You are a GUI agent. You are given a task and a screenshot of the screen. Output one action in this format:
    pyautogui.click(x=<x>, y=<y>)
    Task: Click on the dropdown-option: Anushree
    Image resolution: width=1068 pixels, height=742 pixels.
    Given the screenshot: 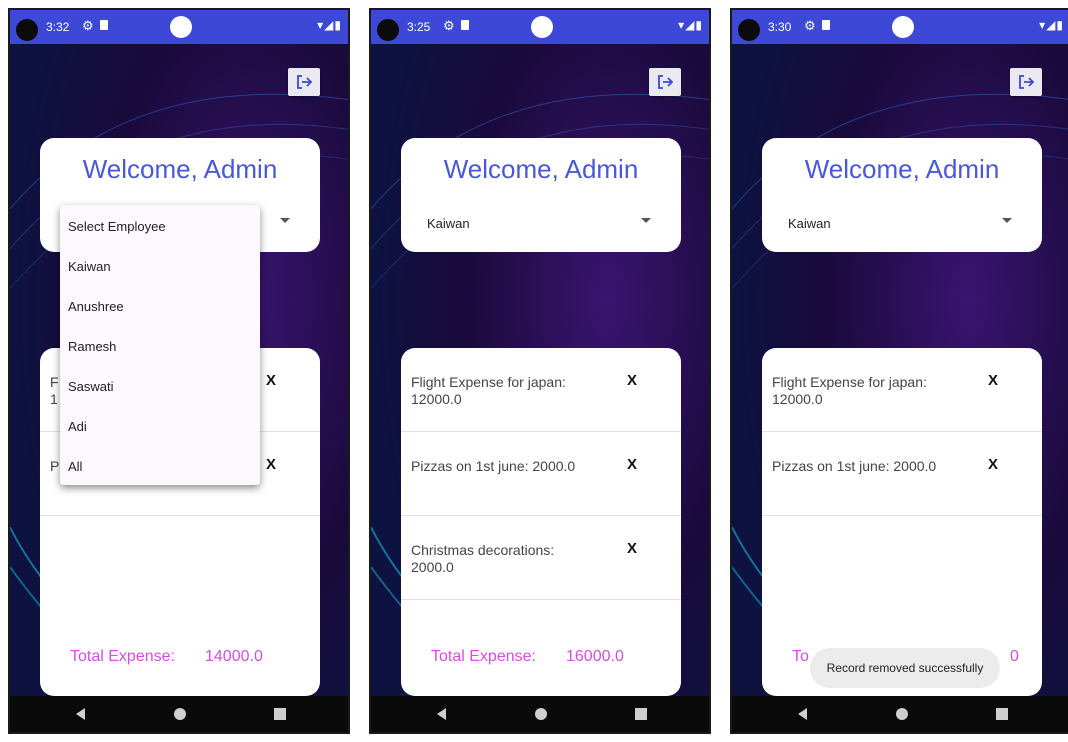 What is the action you would take?
    pyautogui.click(x=96, y=306)
    